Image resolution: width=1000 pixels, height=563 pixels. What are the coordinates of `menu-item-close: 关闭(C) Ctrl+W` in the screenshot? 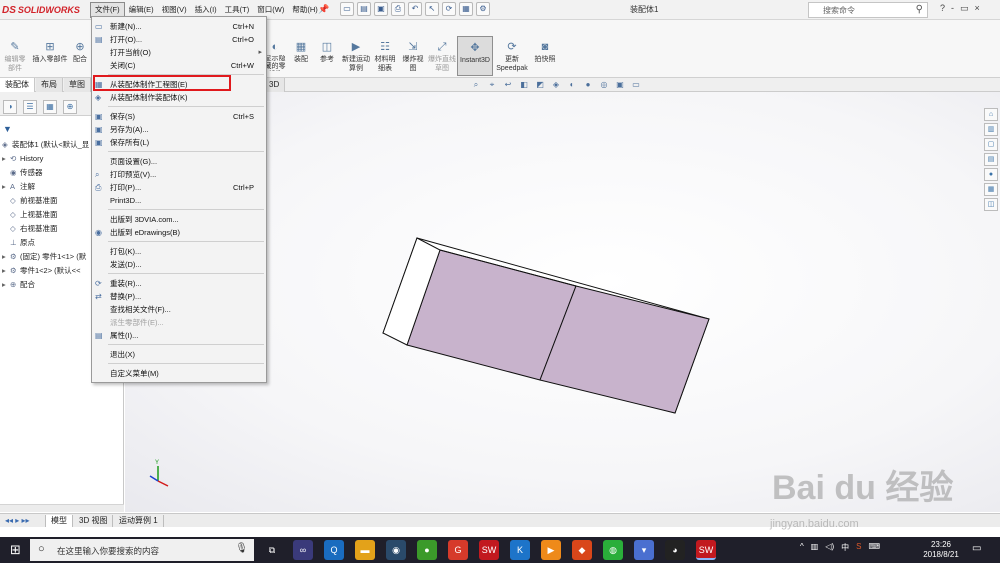 It's located at (179, 65).